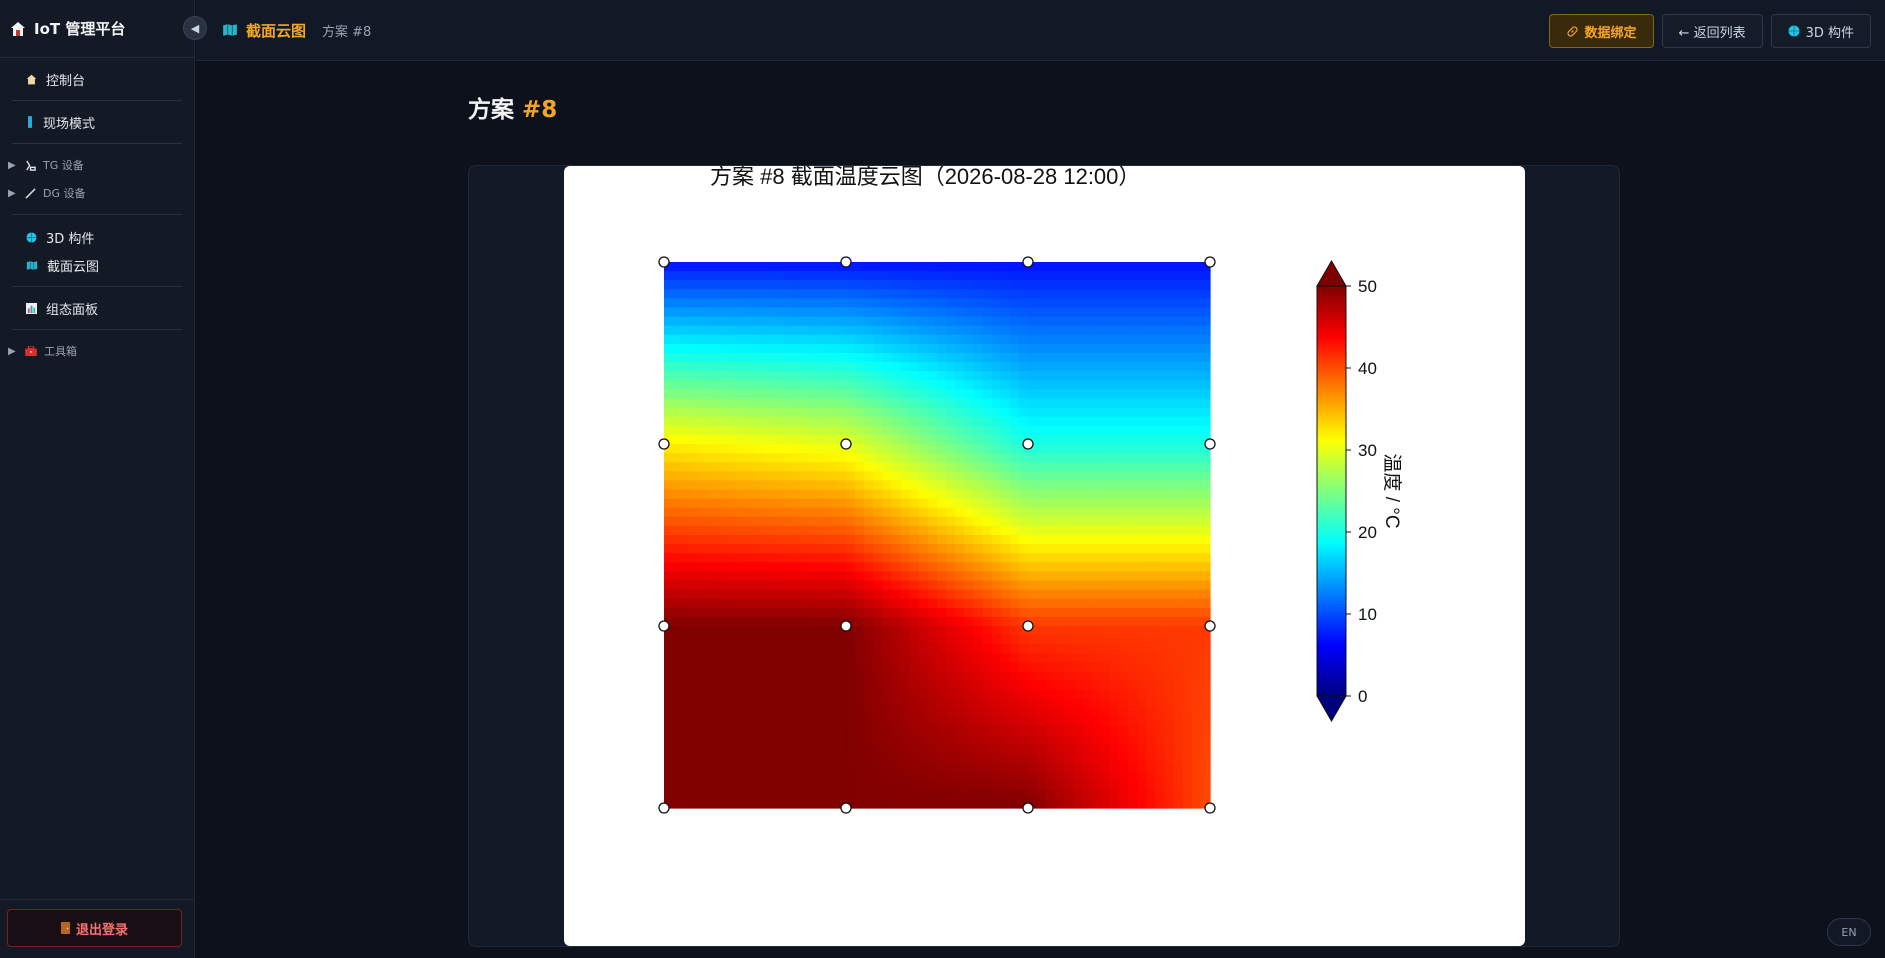  I want to click on logout-button: 退出登录, so click(94, 928).